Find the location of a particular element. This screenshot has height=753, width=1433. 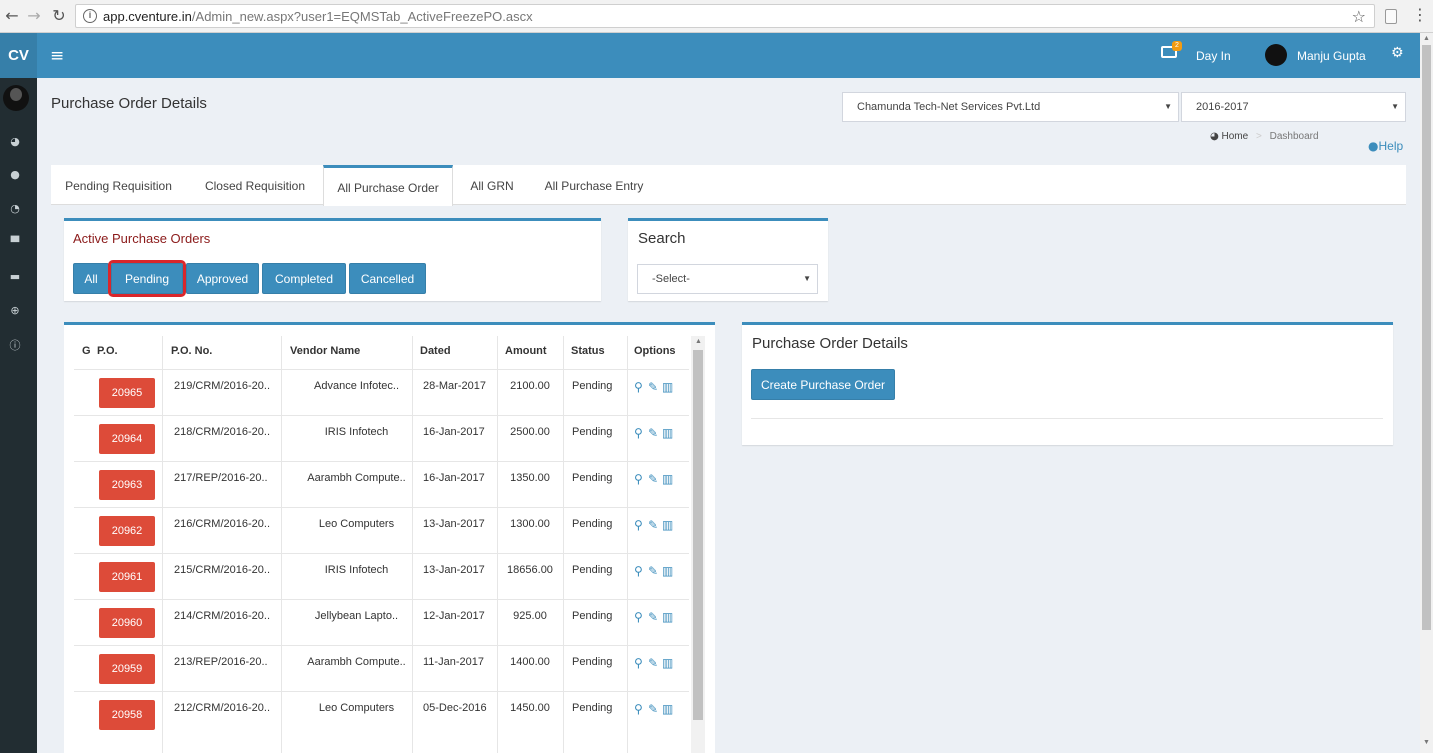

po-number-badge: 20962 is located at coordinates (127, 531).